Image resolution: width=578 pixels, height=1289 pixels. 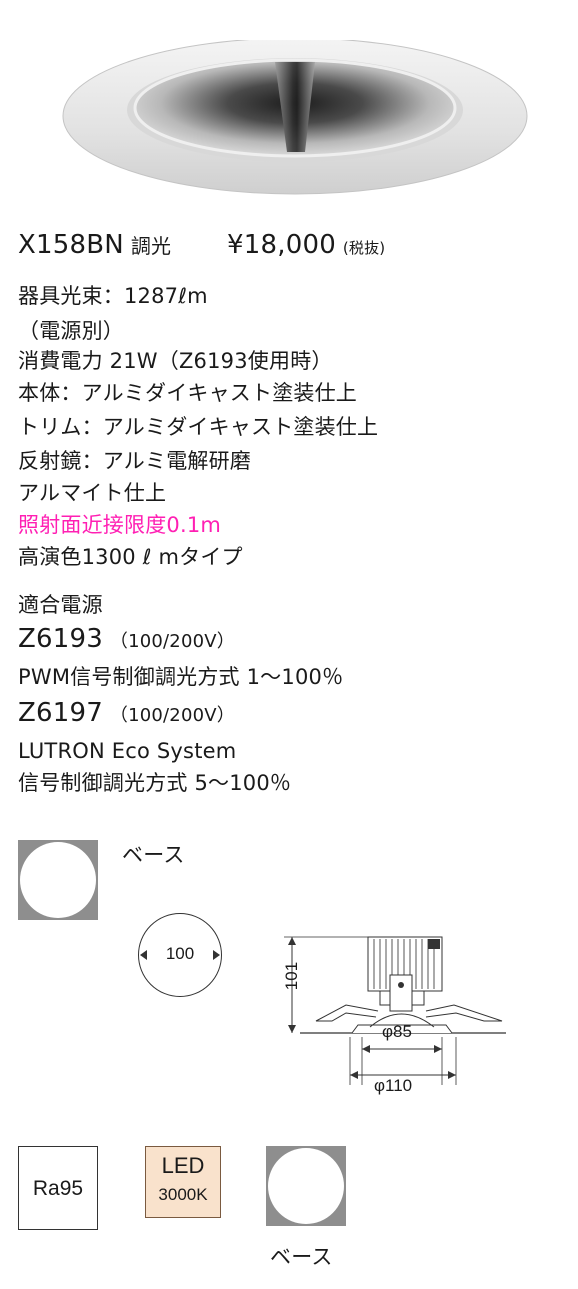 What do you see at coordinates (172, 715) in the screenshot?
I see `unit2-voltage: （100/200V）` at bounding box center [172, 715].